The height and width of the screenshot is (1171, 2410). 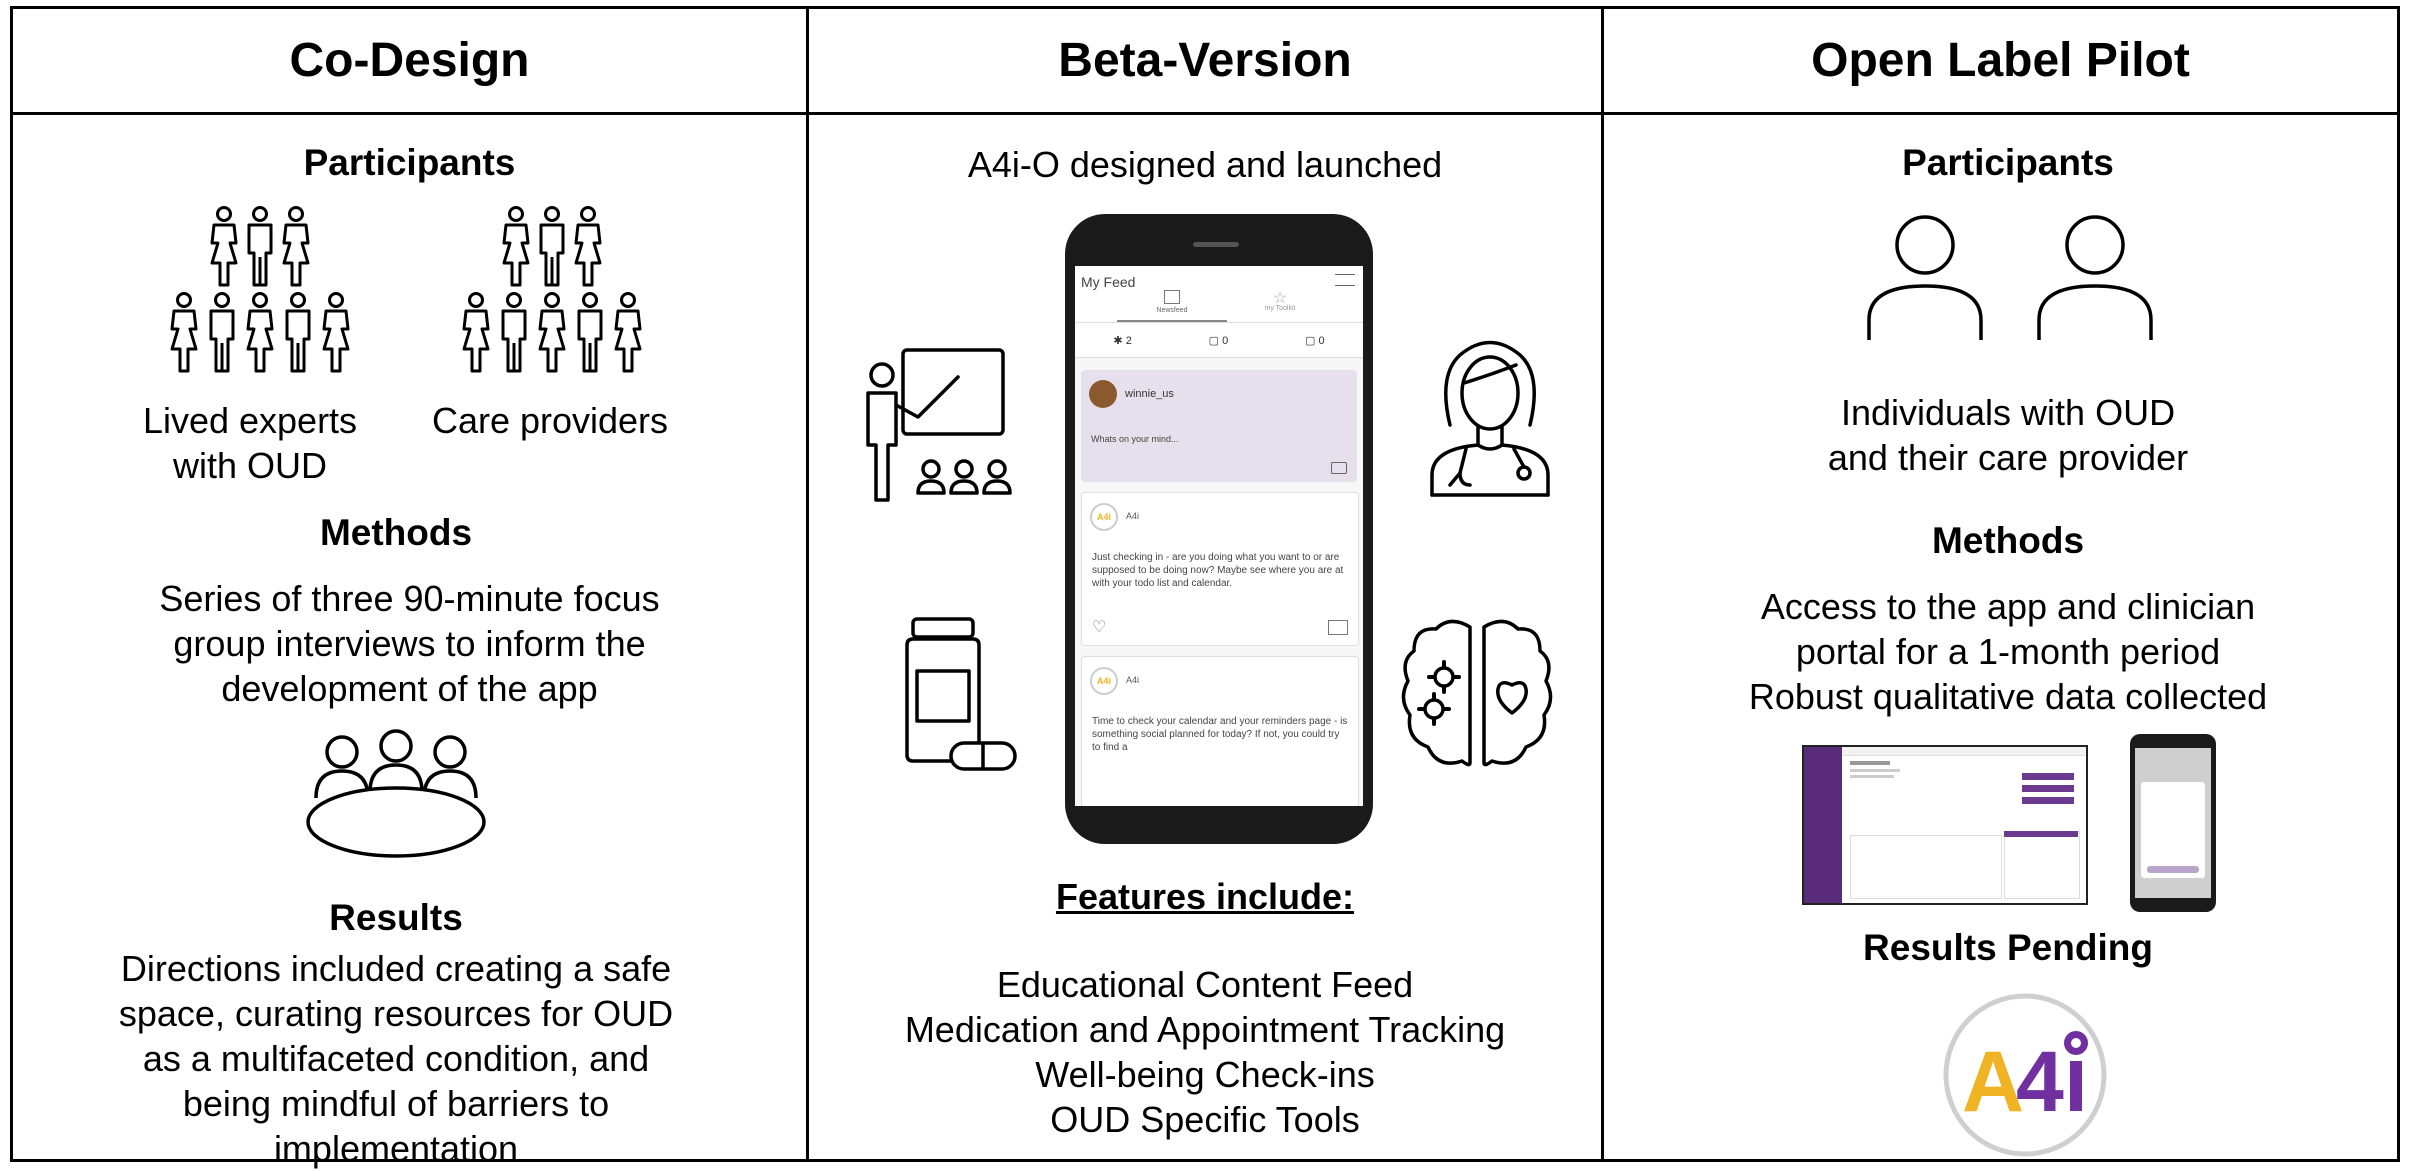 What do you see at coordinates (552, 289) in the screenshot?
I see `care-providers-people-icon` at bounding box center [552, 289].